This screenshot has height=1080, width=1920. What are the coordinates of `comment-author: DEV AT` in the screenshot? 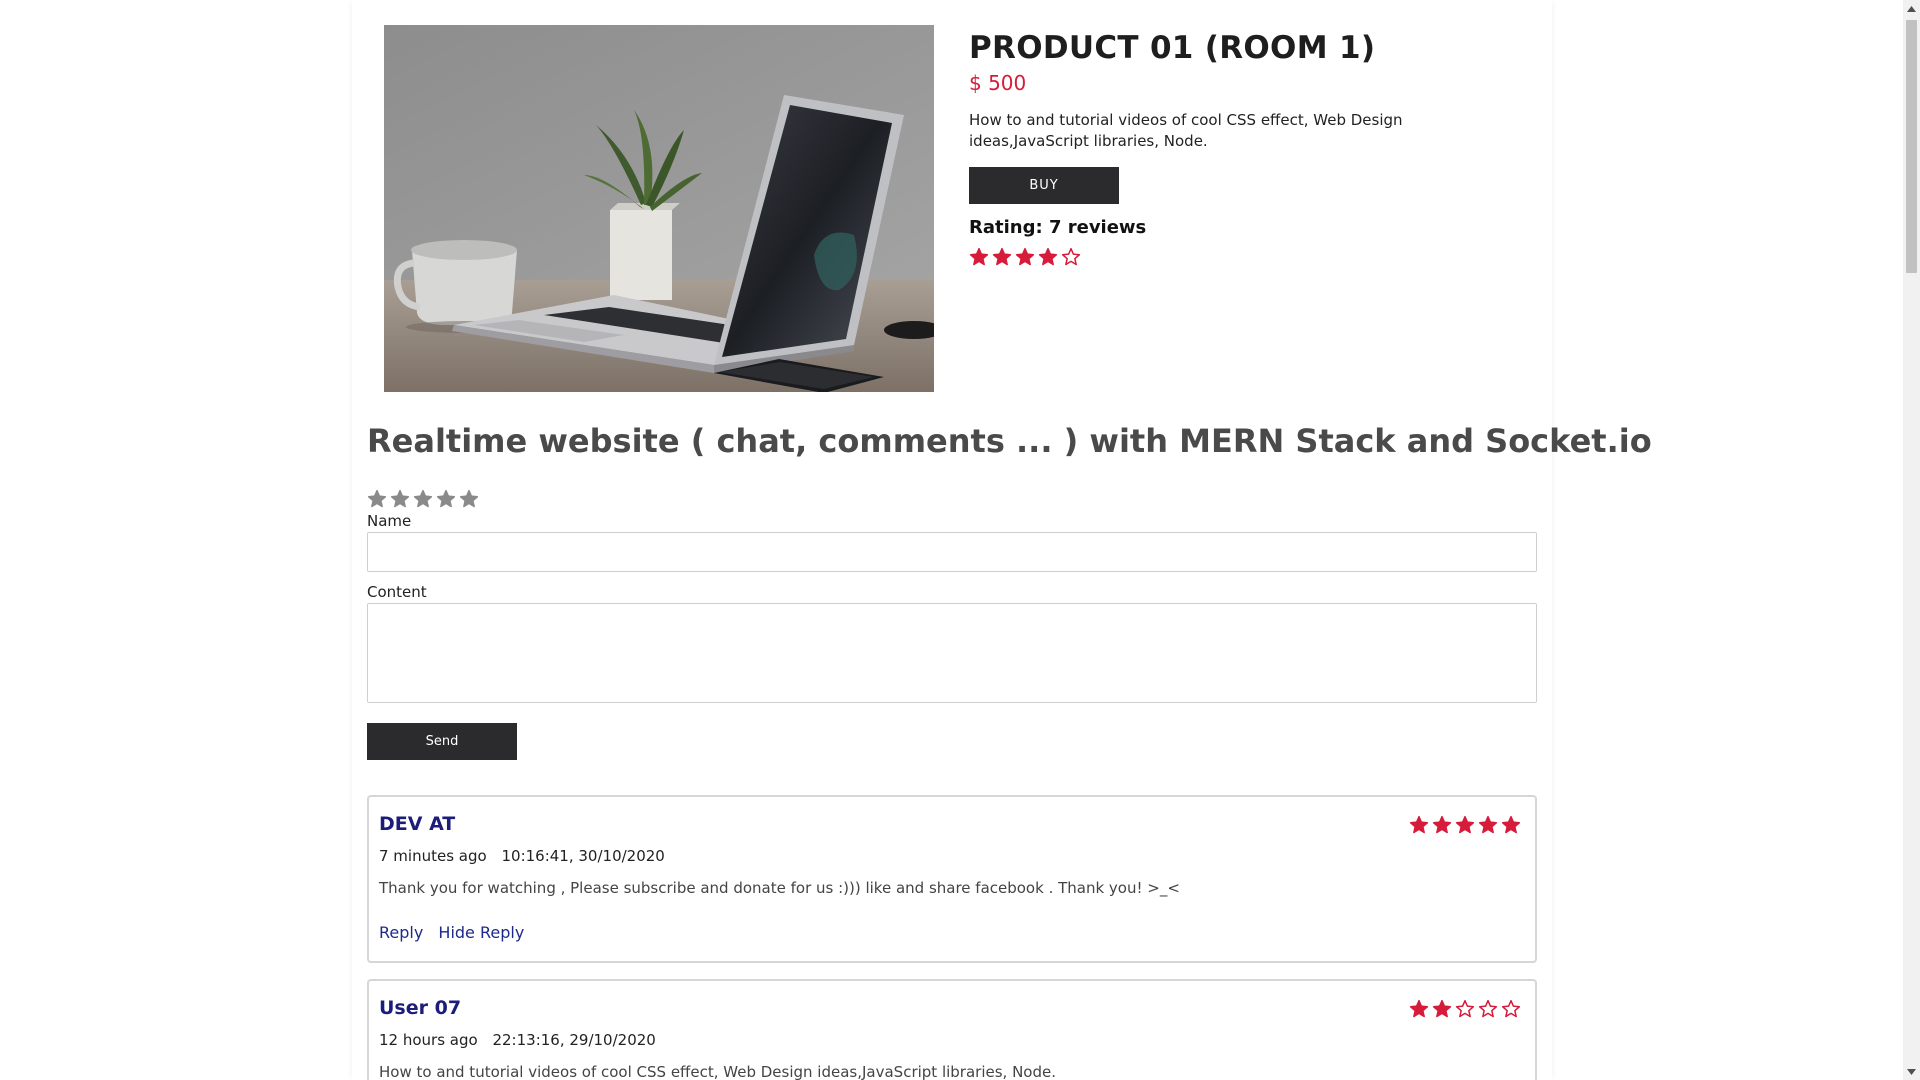 It's located at (417, 824).